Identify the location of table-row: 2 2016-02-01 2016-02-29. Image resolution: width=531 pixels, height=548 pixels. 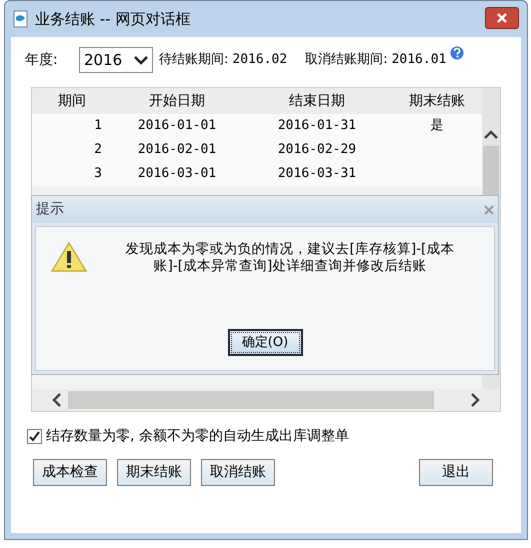
(257, 150).